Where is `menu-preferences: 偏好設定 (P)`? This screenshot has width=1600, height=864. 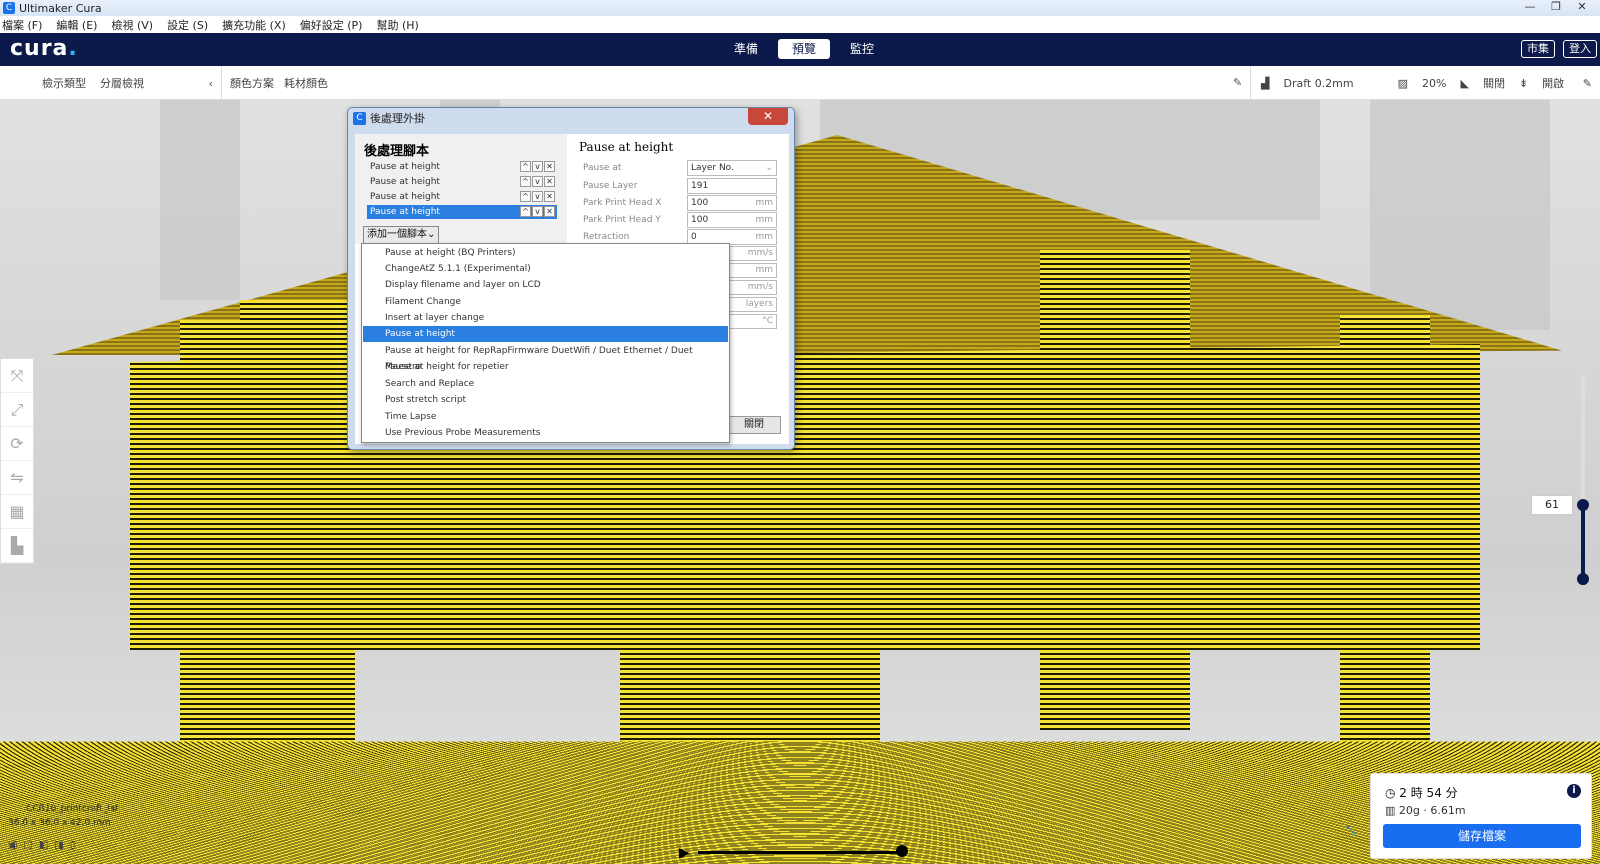 menu-preferences: 偏好設定 (P) is located at coordinates (331, 25).